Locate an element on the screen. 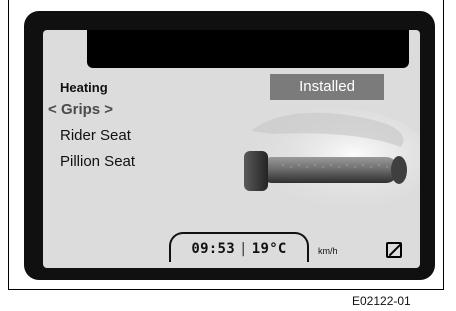  clock-temperature-readout: 09:53 | 19°C is located at coordinates (239, 247).